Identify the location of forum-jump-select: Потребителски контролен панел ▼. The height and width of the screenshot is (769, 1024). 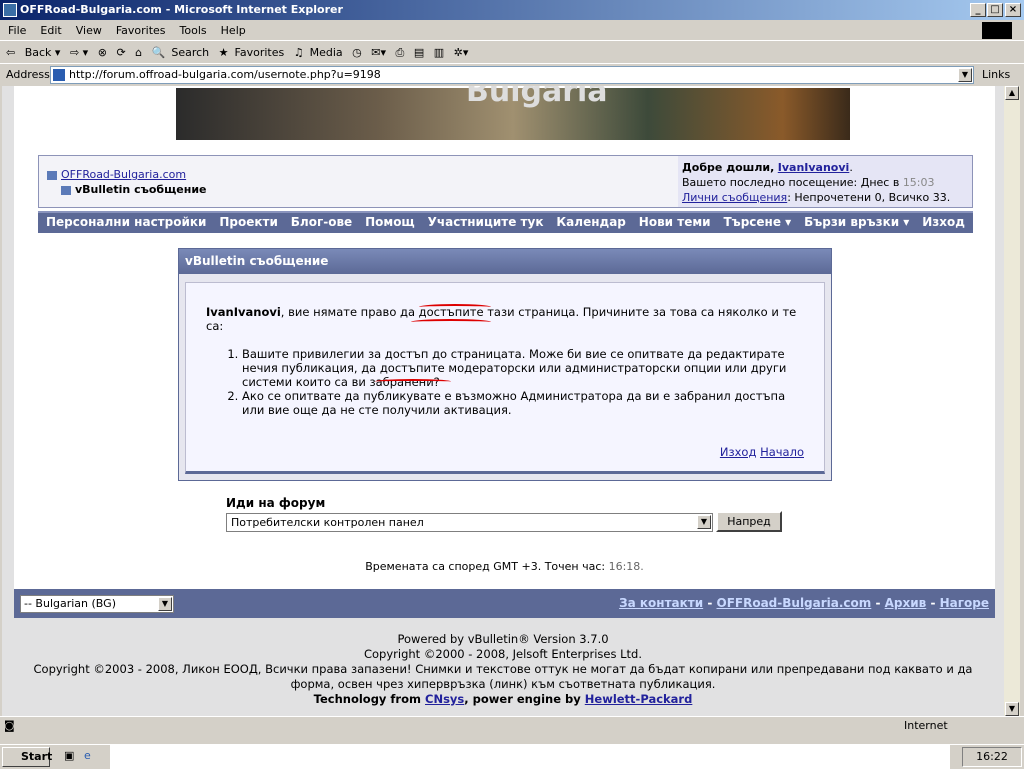
(469, 522).